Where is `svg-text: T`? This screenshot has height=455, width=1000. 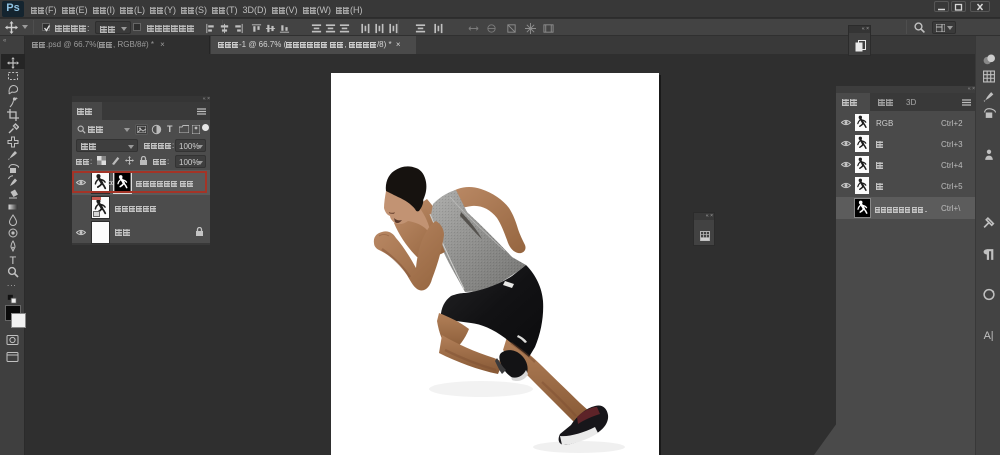 svg-text: T is located at coordinates (13, 260).